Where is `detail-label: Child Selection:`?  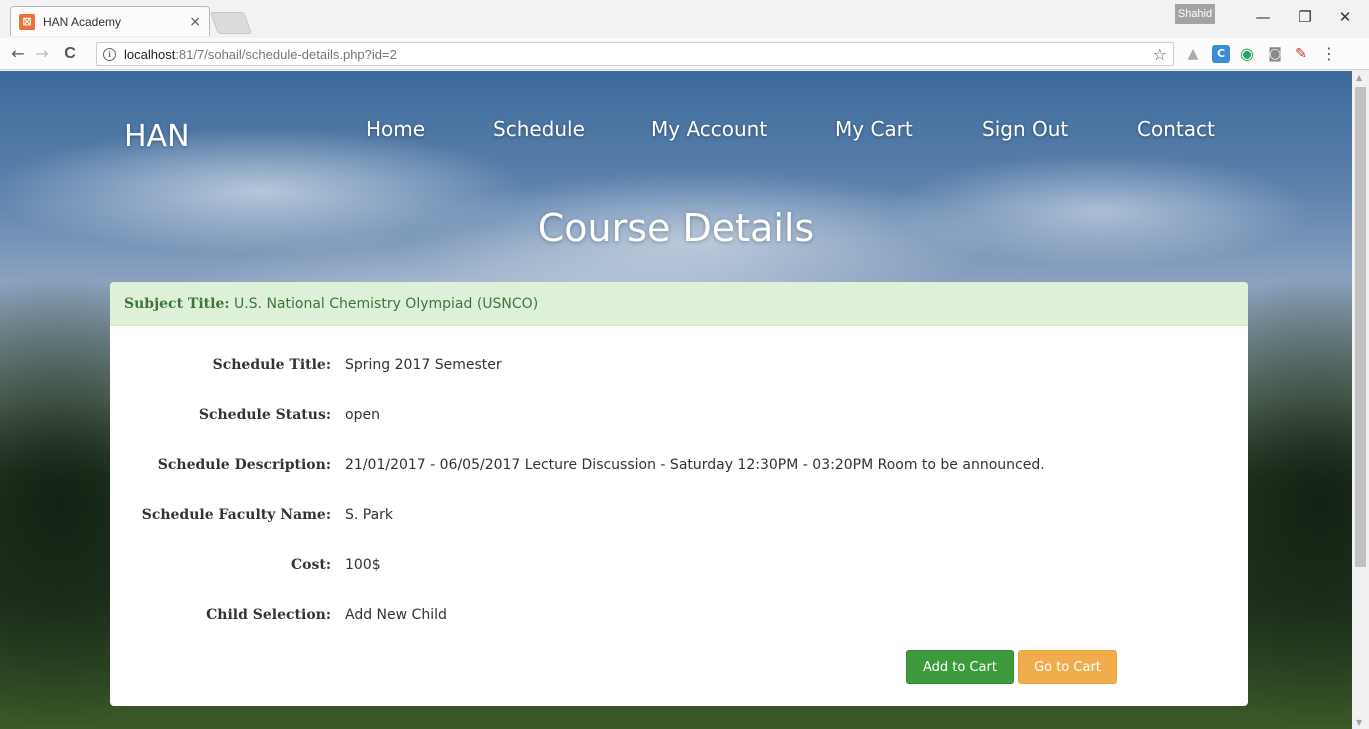 detail-label: Child Selection: is located at coordinates (268, 615).